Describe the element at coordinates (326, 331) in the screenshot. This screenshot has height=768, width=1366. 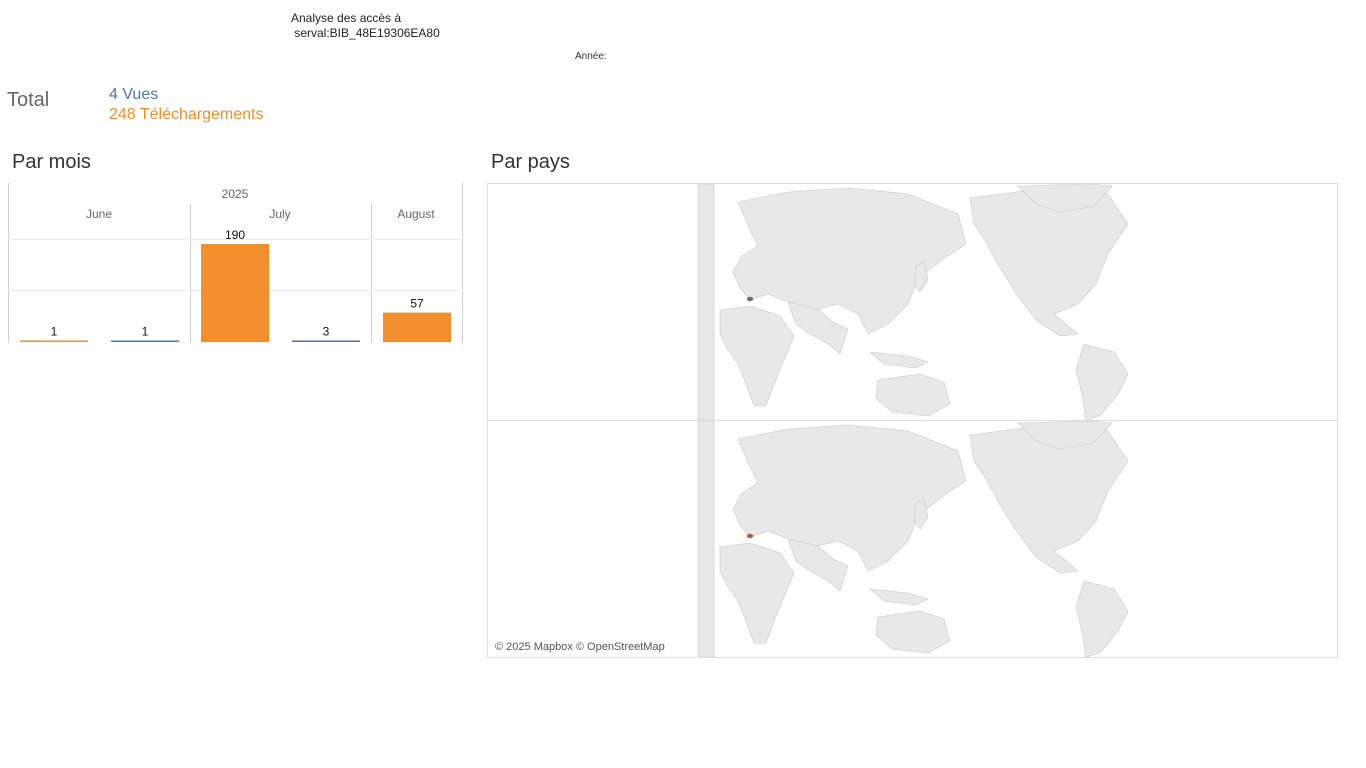
I see `bar-value-label: 3` at that location.